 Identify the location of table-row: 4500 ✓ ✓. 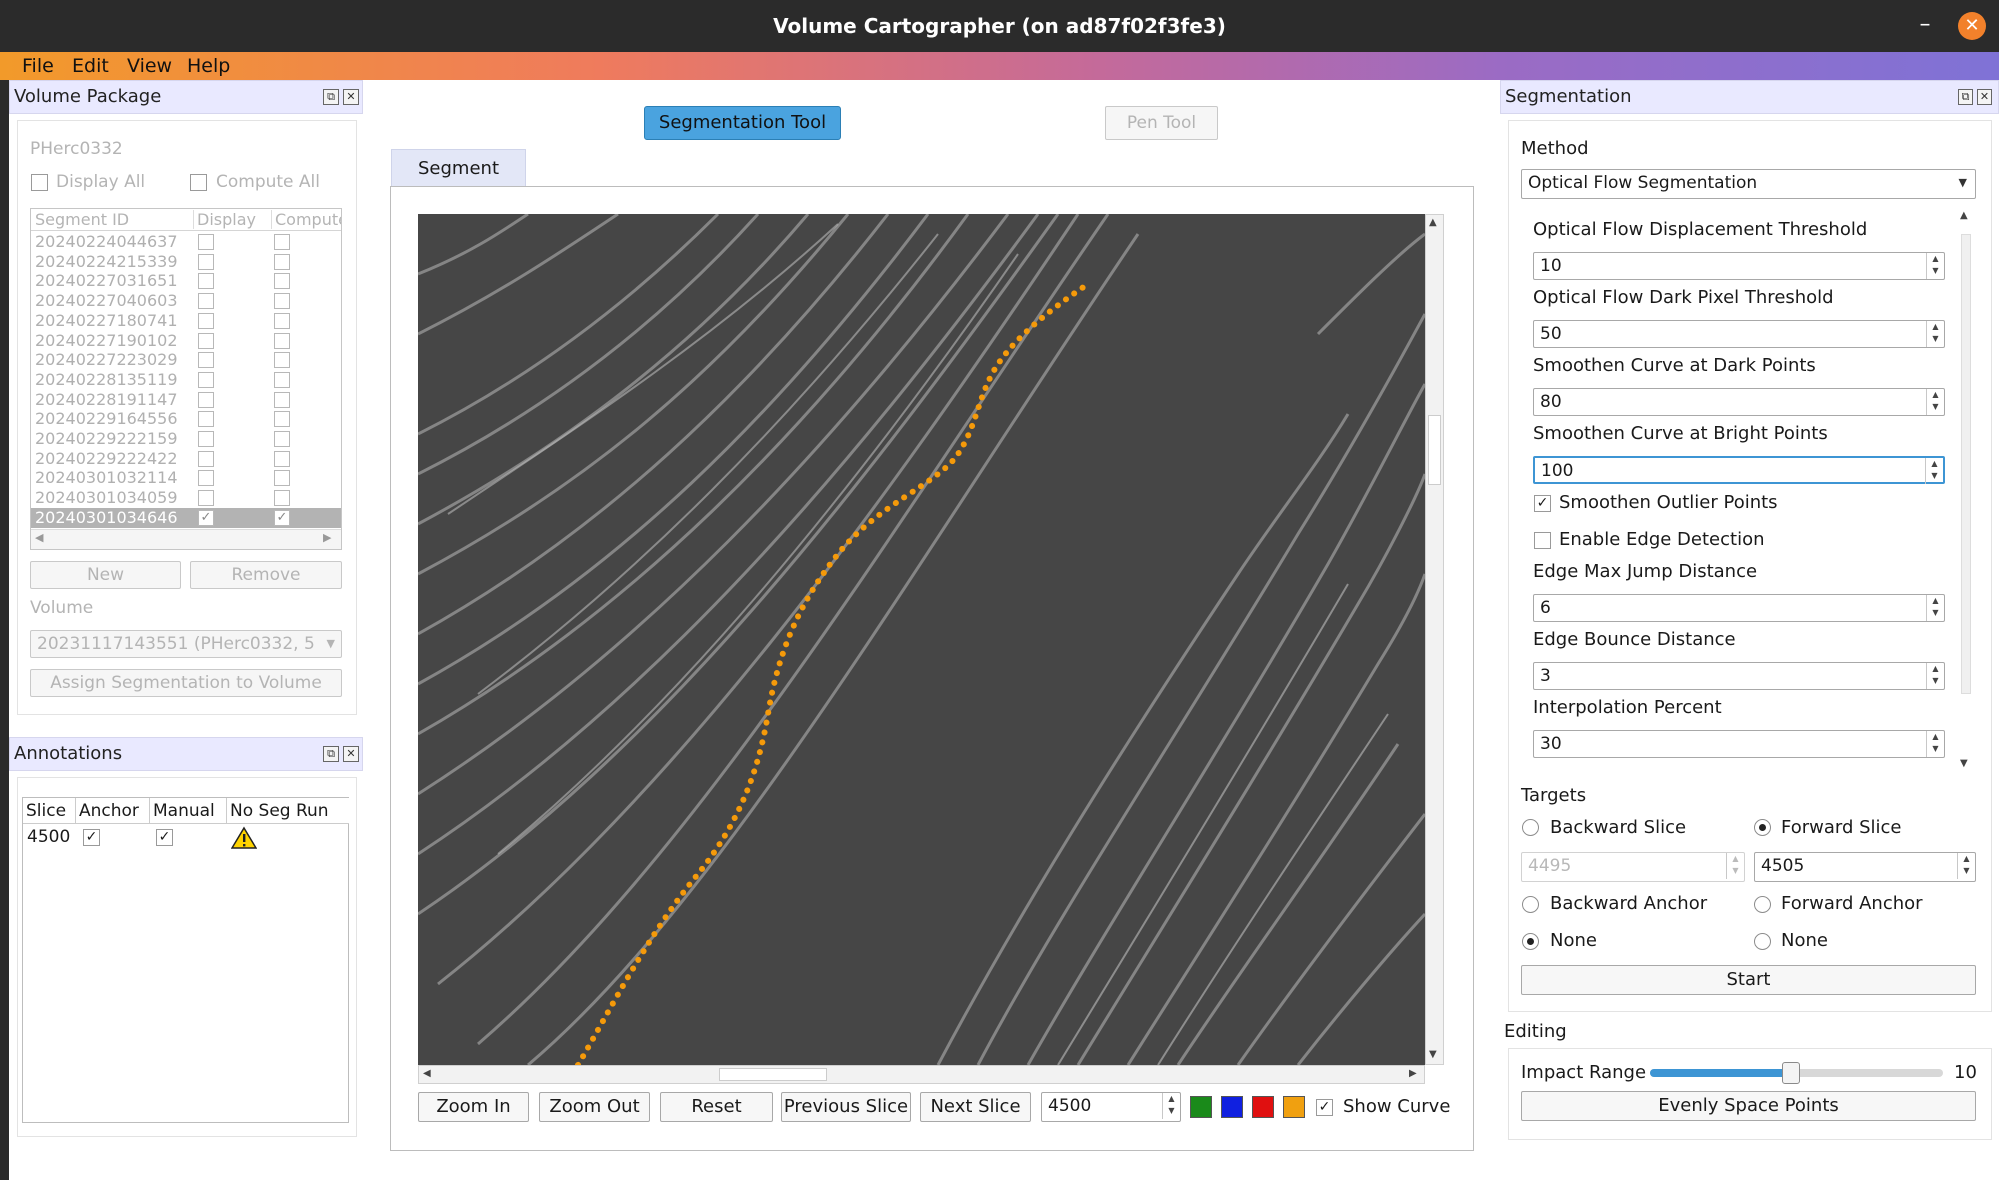
(185, 838).